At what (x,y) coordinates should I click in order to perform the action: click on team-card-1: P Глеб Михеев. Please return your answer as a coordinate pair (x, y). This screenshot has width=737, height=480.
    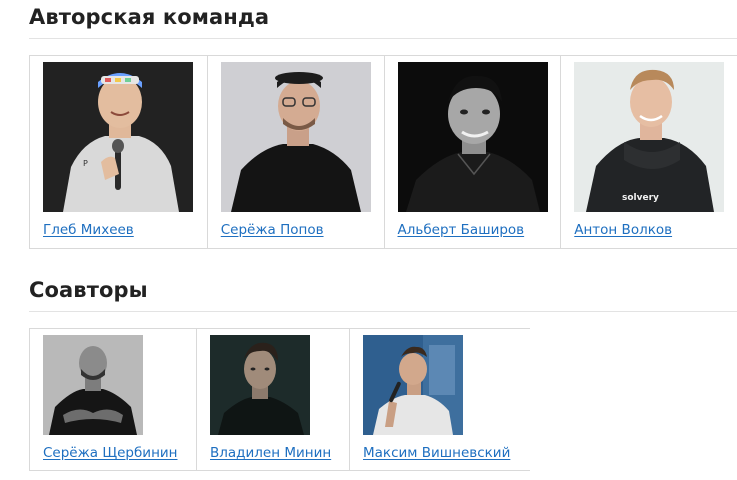
    Looking at the image, I should click on (119, 152).